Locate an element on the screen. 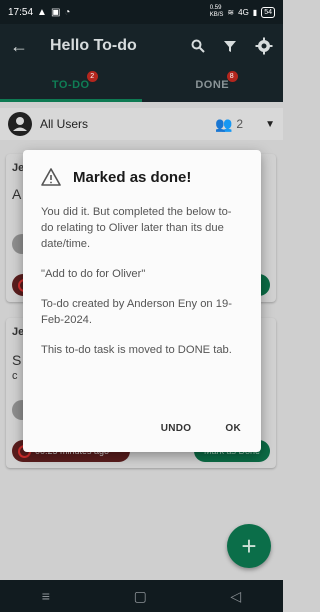 The height and width of the screenshot is (612, 320). tab-bar: TO-DO 2 DONE 8 is located at coordinates (141, 85).